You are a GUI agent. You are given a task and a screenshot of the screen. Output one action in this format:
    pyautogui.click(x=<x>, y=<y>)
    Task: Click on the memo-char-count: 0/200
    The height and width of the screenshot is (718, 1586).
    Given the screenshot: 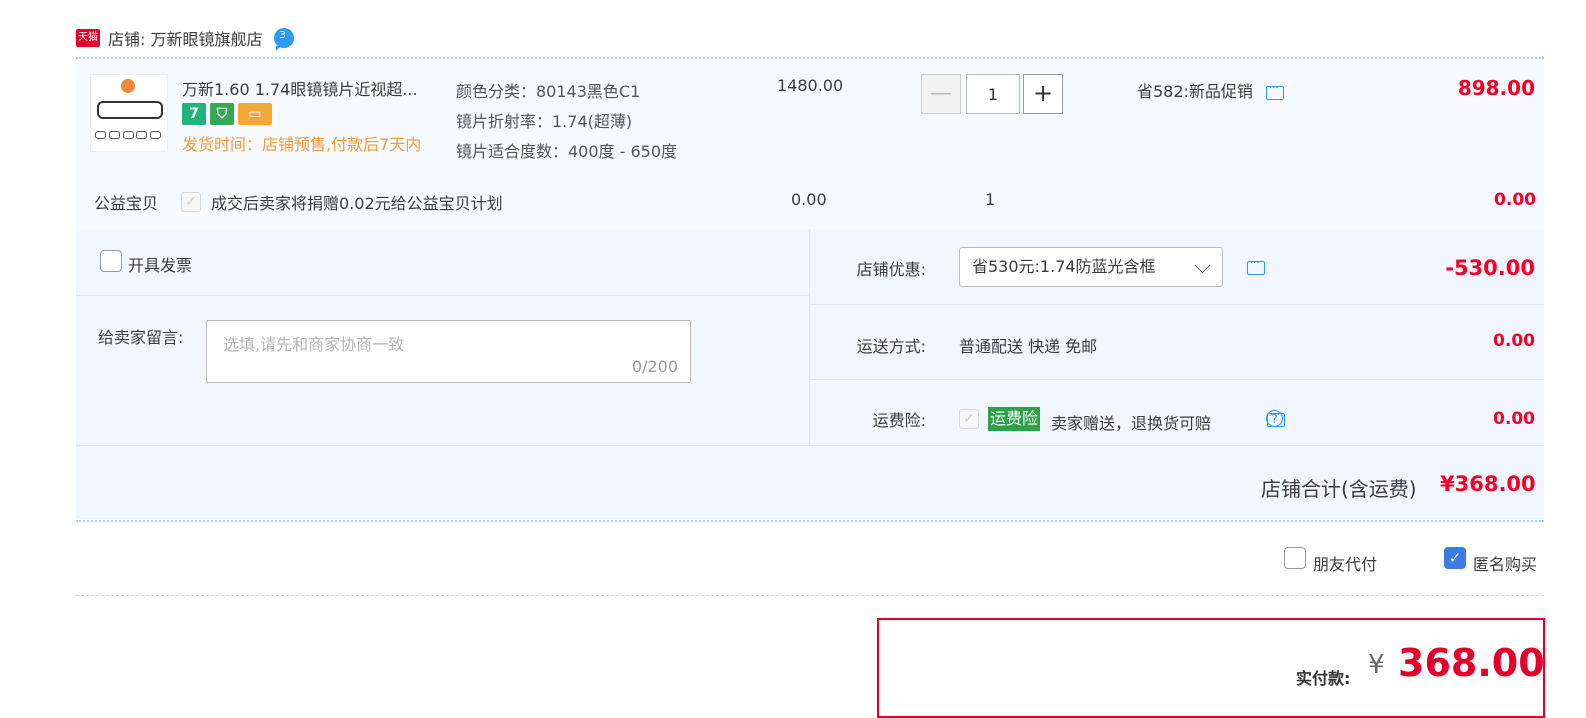 What is the action you would take?
    pyautogui.click(x=654, y=366)
    